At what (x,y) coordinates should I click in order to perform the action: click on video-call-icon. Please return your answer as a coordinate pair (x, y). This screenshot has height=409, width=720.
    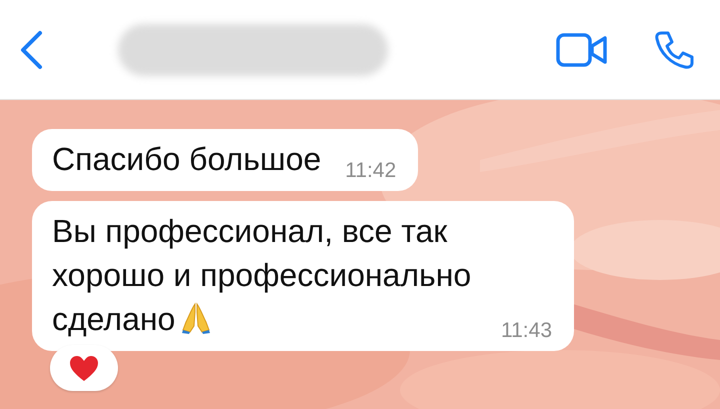
    Looking at the image, I should click on (582, 49).